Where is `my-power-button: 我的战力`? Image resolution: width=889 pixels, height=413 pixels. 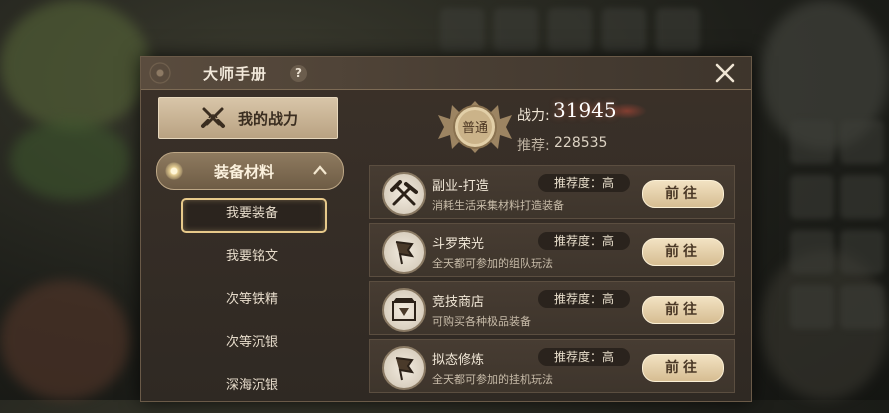 my-power-button: 我的战力 is located at coordinates (248, 118).